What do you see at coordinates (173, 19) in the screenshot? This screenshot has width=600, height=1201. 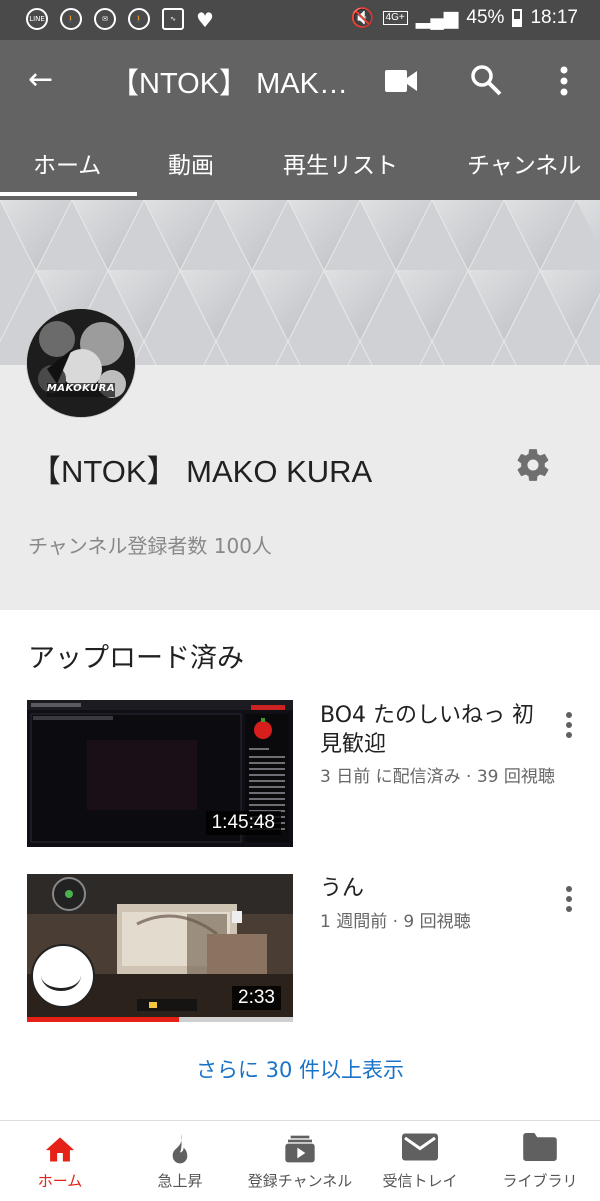 I see `activity-icon: ∿` at bounding box center [173, 19].